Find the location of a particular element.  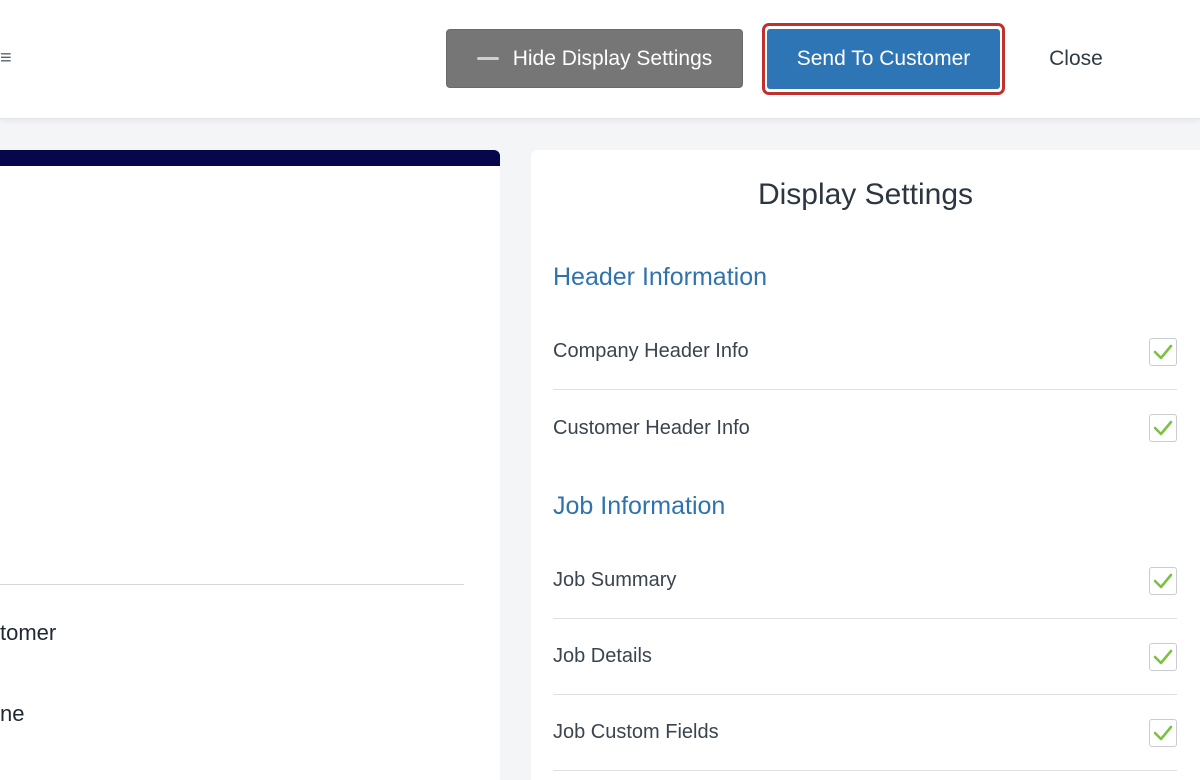

job-summary-checkbox is located at coordinates (1163, 580).